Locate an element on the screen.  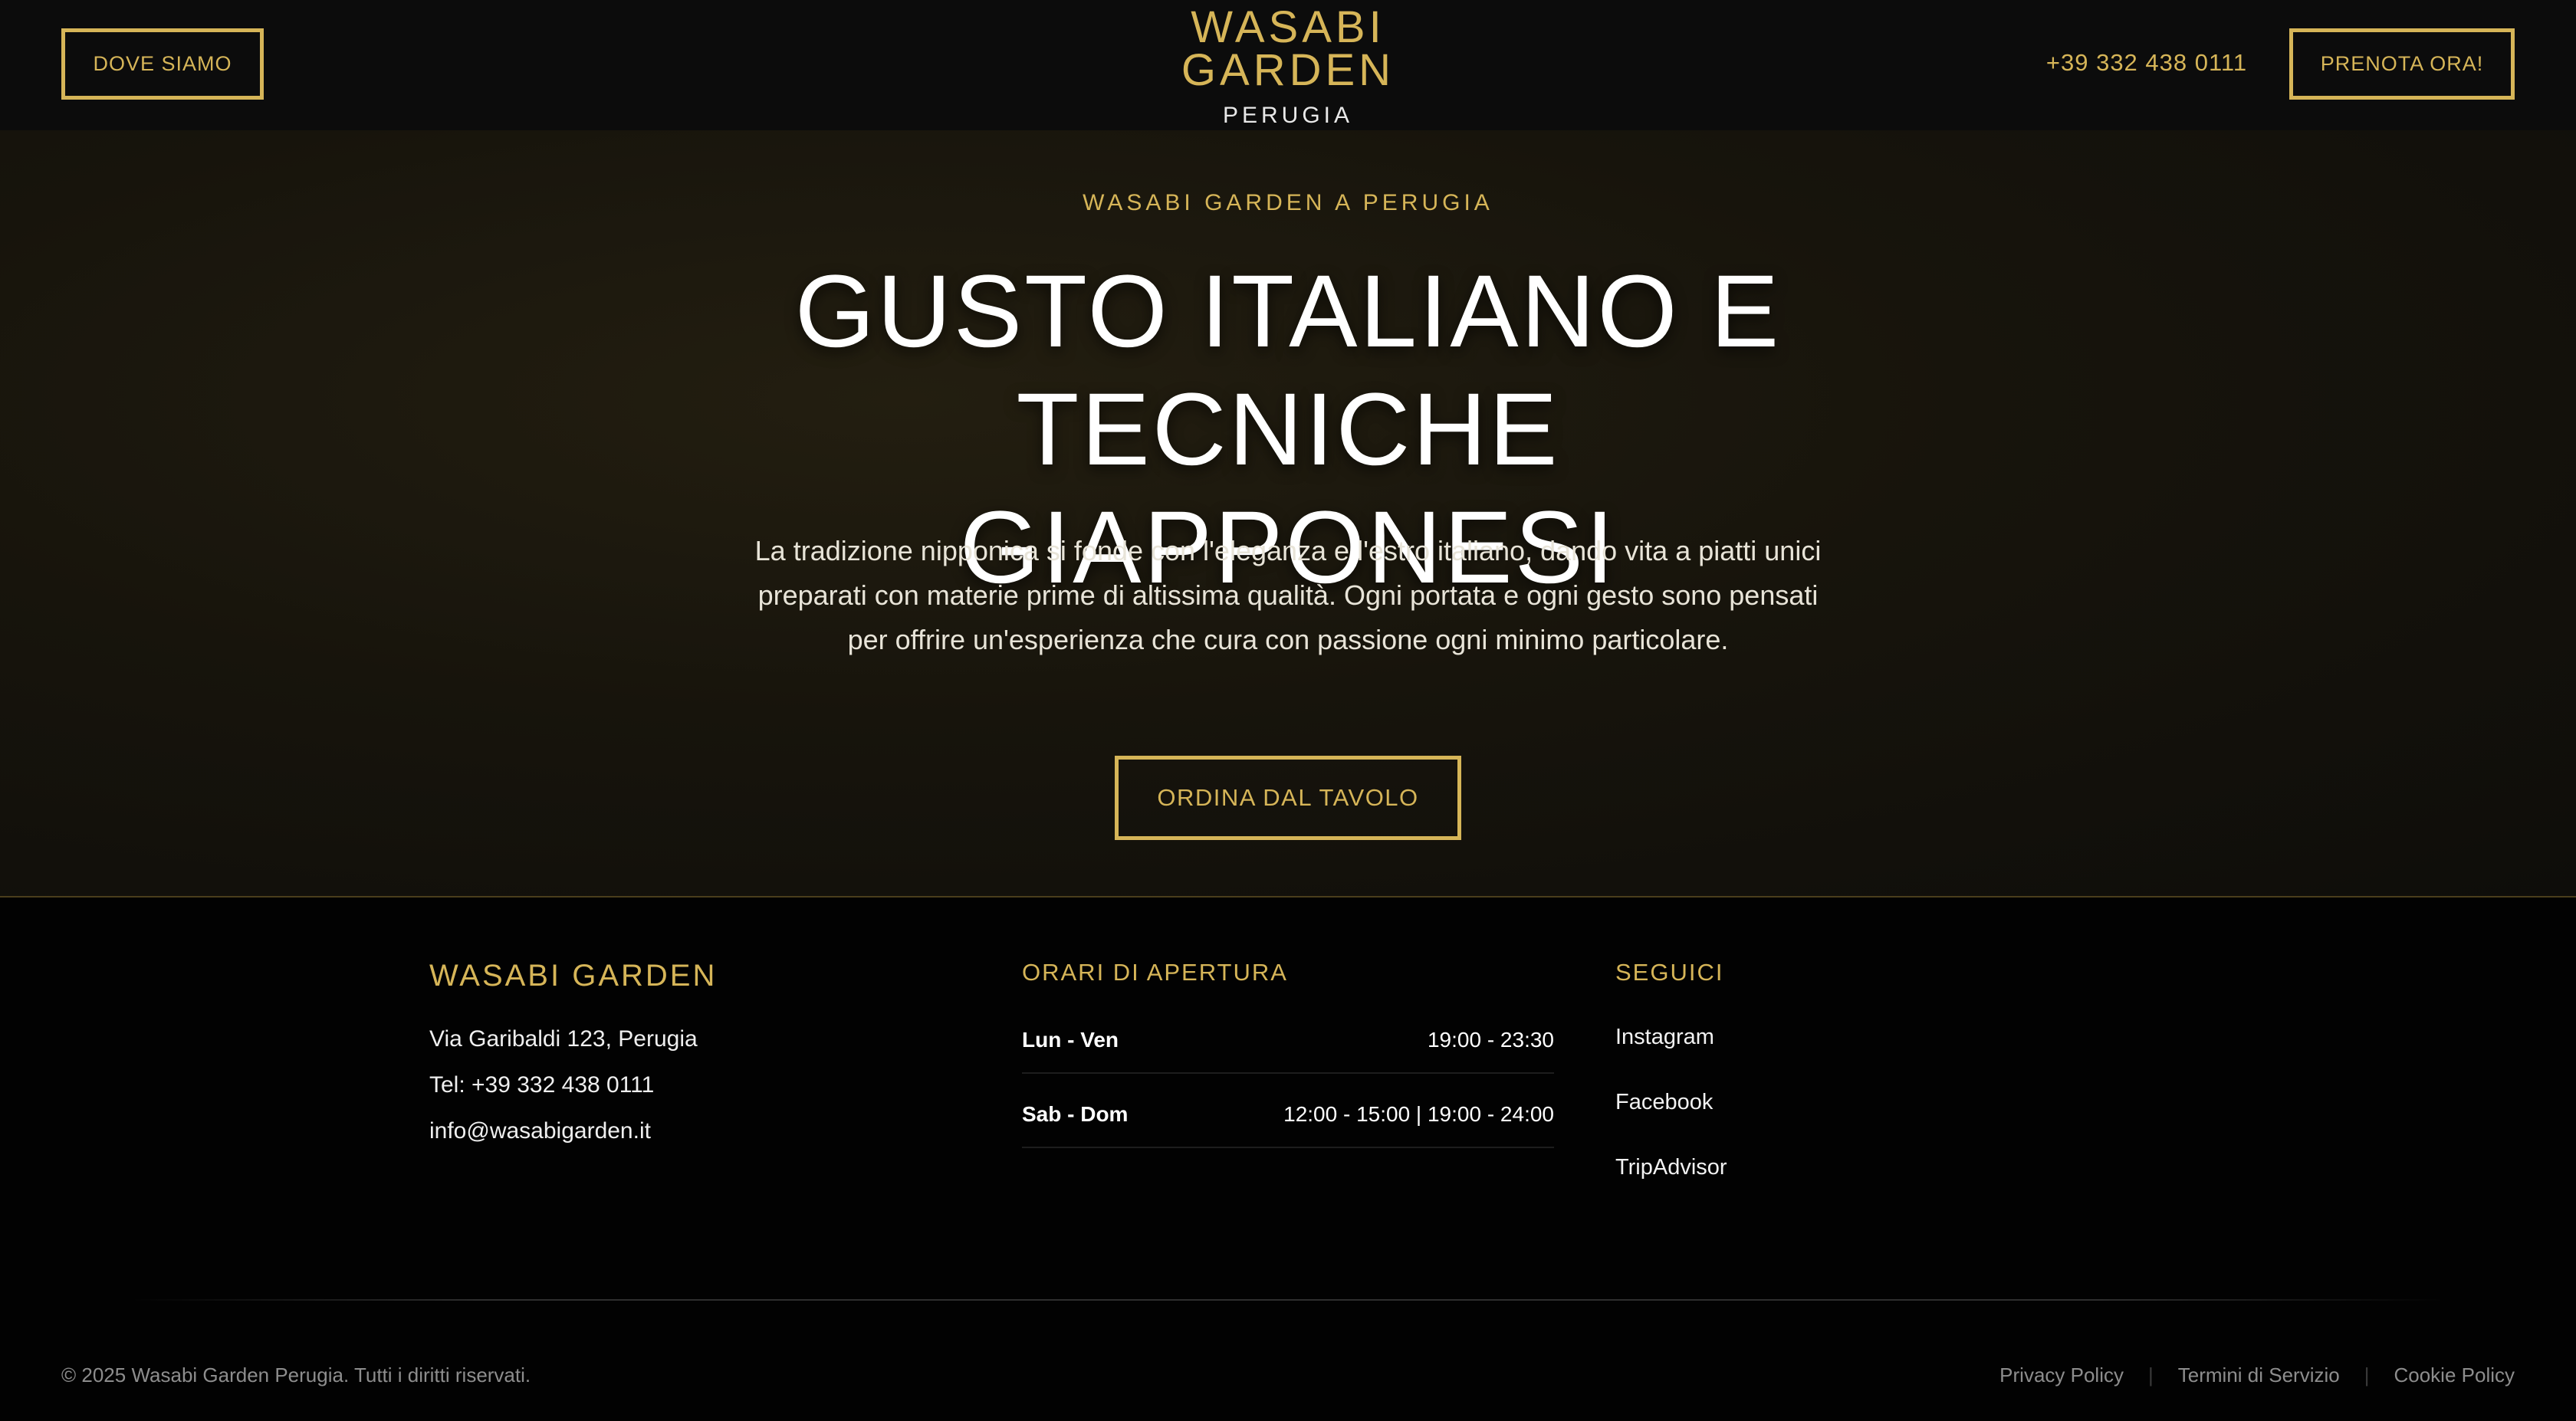
order-from-table-button: ORDINA DAL TAVOLO is located at coordinates (1288, 798).